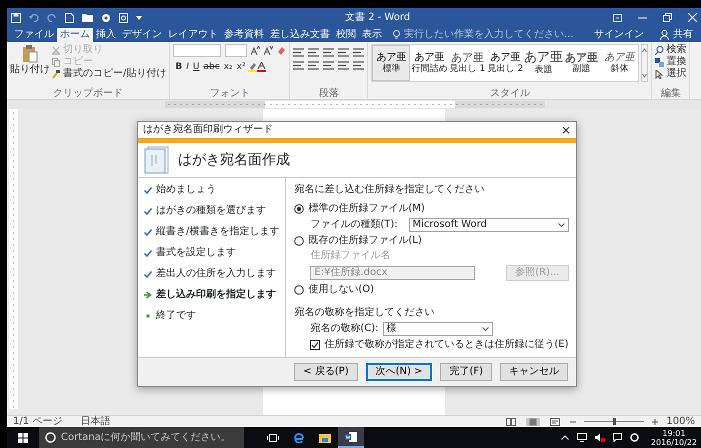 Image resolution: width=701 pixels, height=448 pixels. I want to click on format-button: x₂, so click(228, 67).